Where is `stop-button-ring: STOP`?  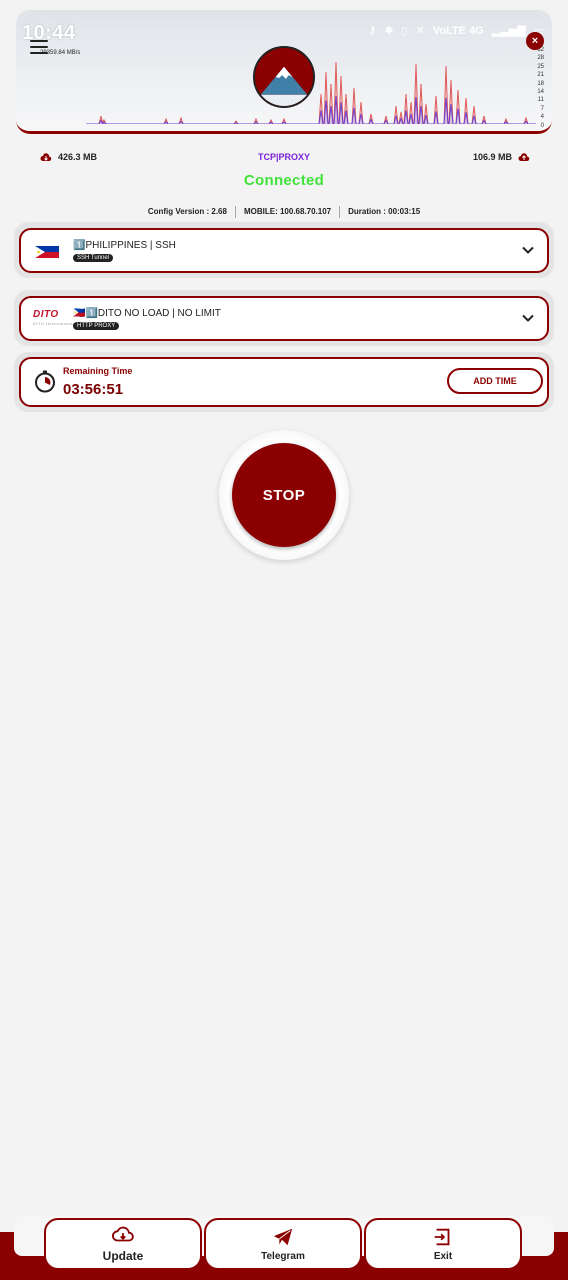 stop-button-ring: STOP is located at coordinates (284, 495).